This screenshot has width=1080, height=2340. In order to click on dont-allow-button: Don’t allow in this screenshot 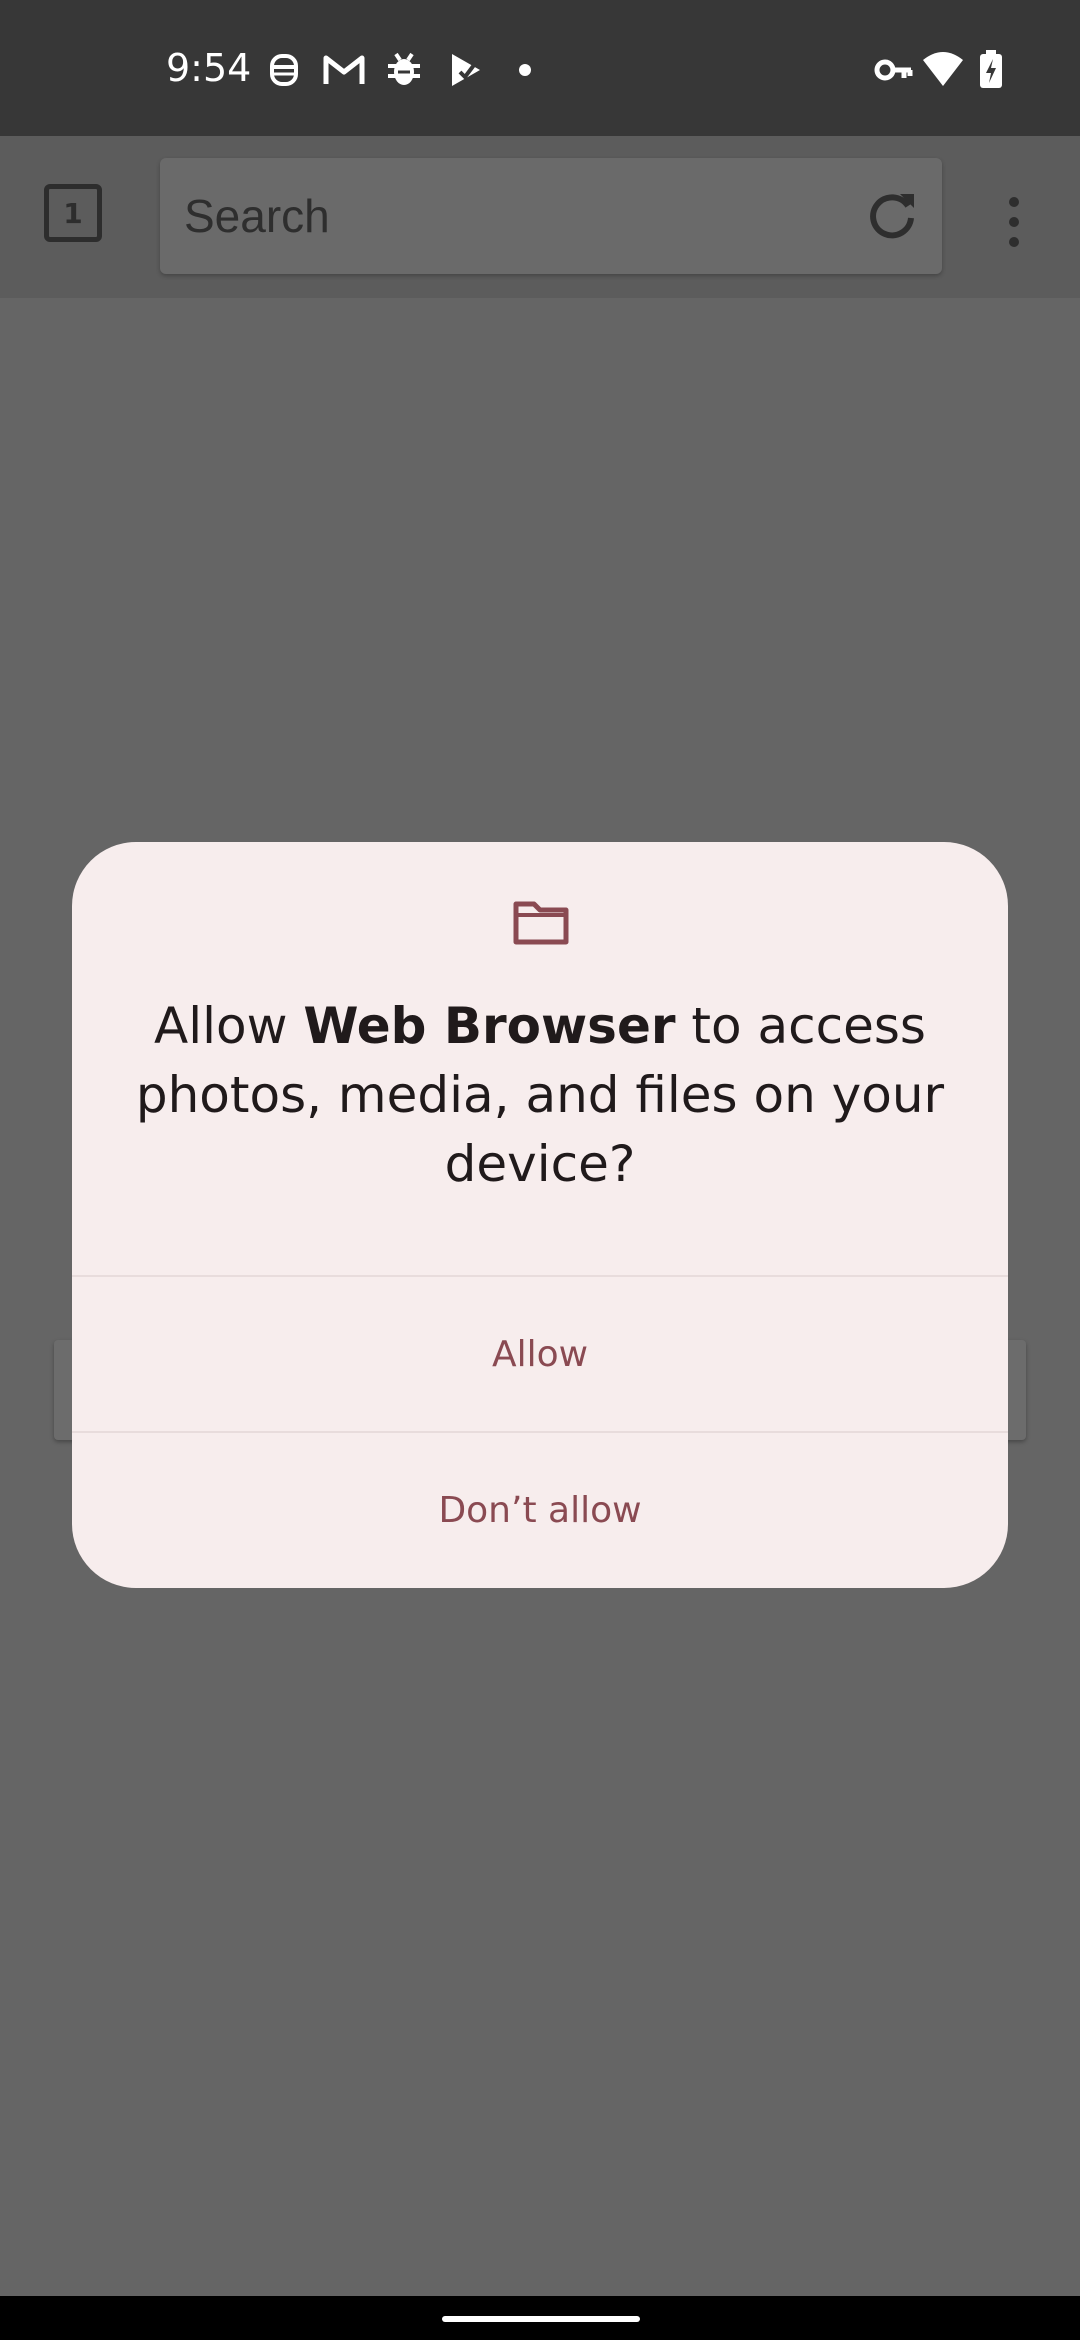, I will do `click(540, 1510)`.